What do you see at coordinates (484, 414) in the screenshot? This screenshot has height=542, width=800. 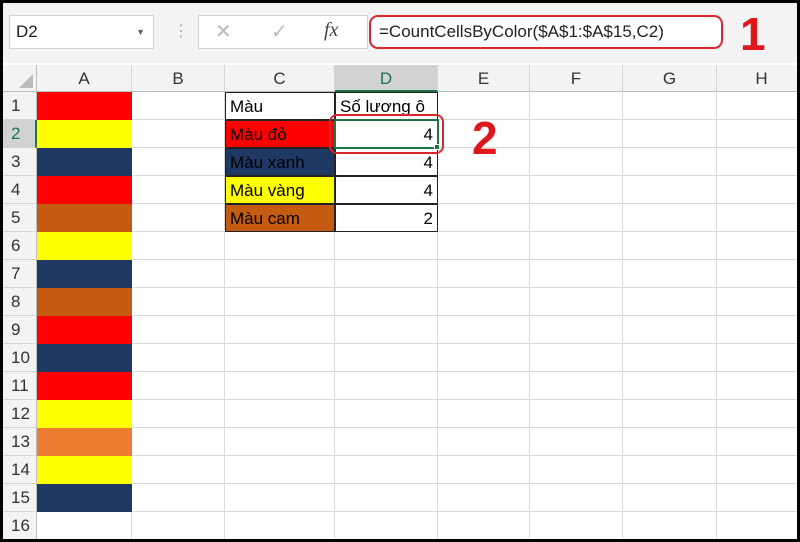 I see `cell-E12` at bounding box center [484, 414].